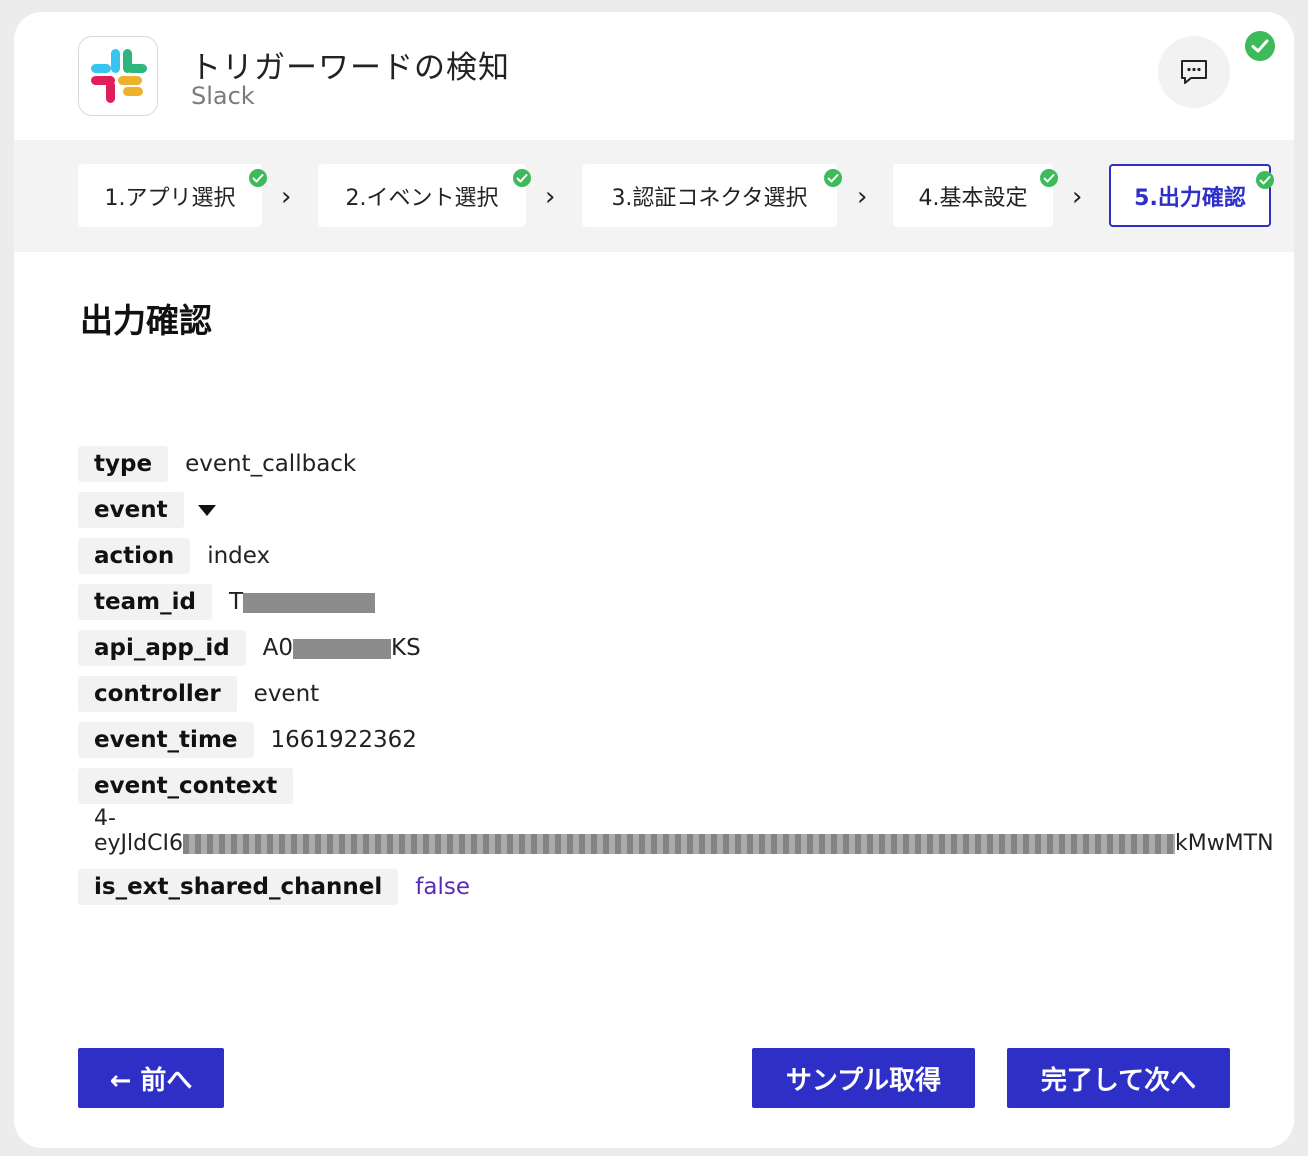 The height and width of the screenshot is (1156, 1308). I want to click on step-connector-select: 3.認証コネクタ選択, so click(712, 195).